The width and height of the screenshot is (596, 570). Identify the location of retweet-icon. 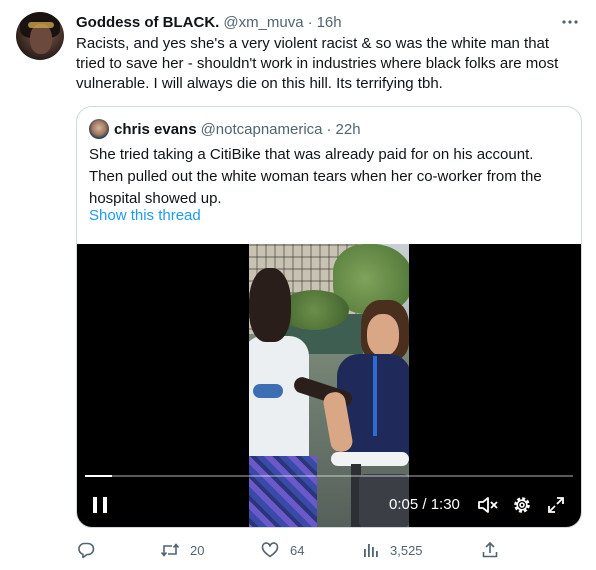
(170, 550).